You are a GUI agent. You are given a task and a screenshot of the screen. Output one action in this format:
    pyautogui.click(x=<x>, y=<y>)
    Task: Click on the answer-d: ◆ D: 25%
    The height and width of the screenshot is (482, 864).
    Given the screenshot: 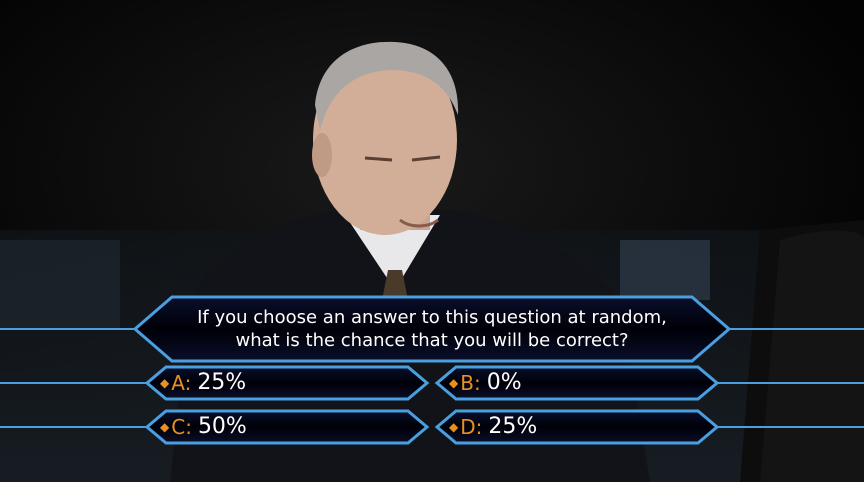 What is the action you would take?
    pyautogui.click(x=493, y=426)
    